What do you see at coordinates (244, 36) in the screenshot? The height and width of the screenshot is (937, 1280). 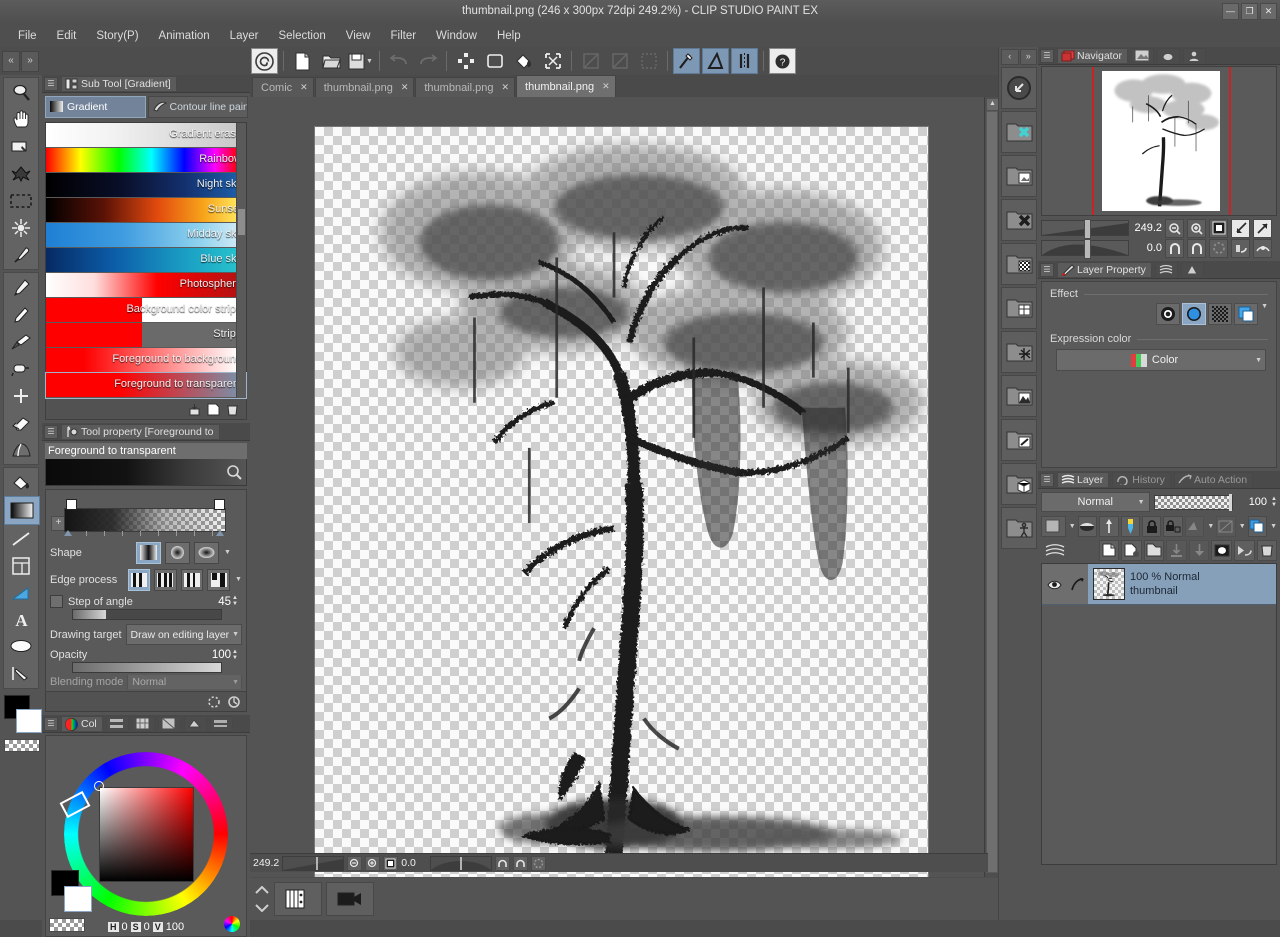 I see `menu-layer: Layer` at bounding box center [244, 36].